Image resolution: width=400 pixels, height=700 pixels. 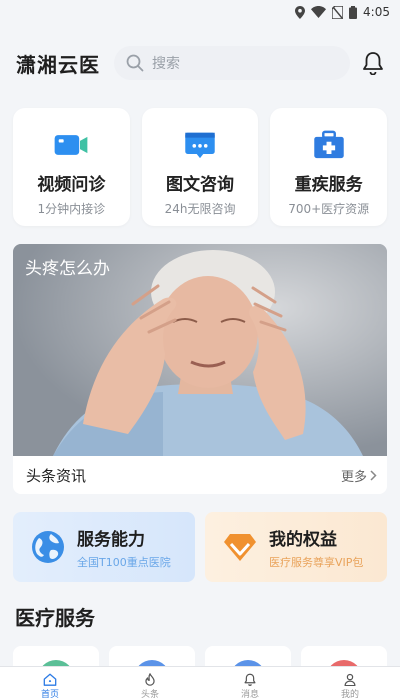 I want to click on flame-icon, so click(x=150, y=679).